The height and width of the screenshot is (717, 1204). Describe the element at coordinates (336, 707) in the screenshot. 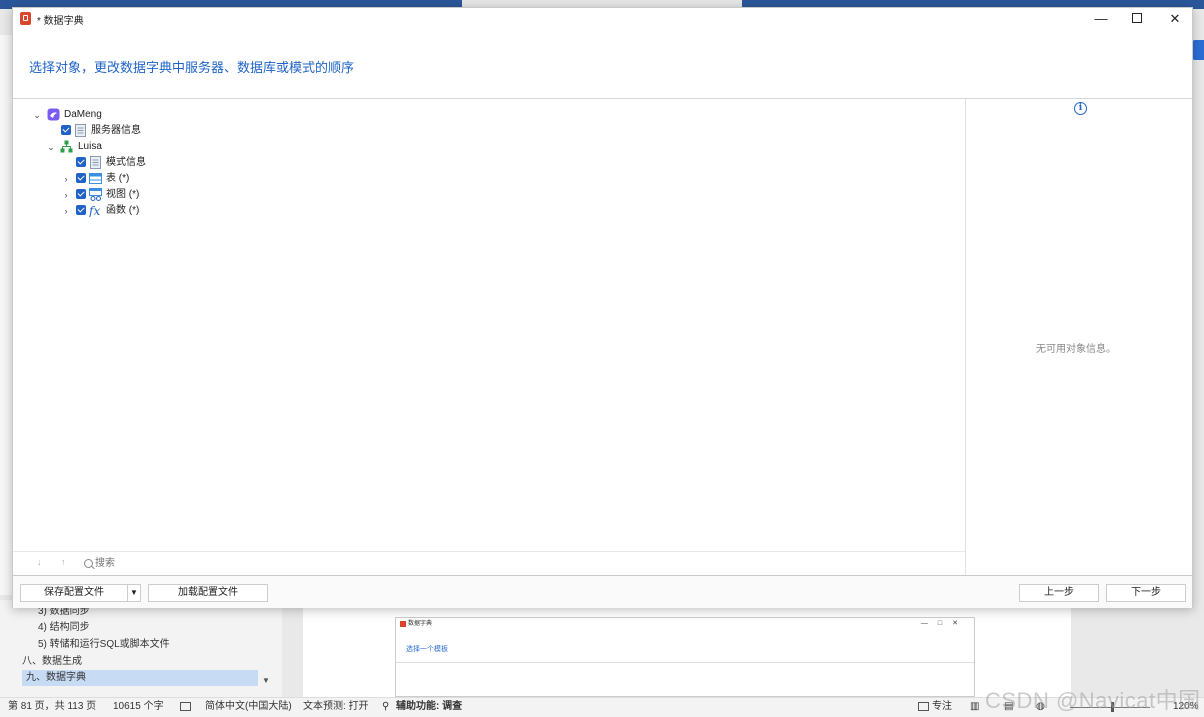

I see `status-text-prediction: 文本预测: 打开` at that location.